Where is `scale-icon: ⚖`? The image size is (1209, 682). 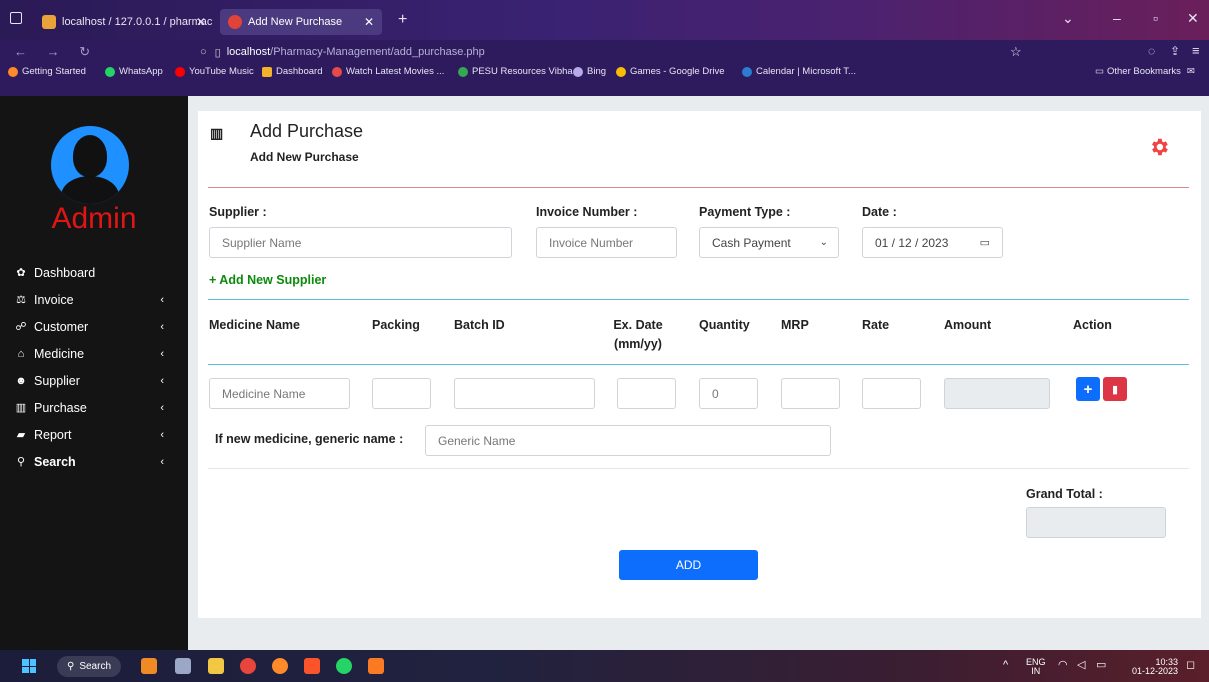 scale-icon: ⚖ is located at coordinates (21, 300).